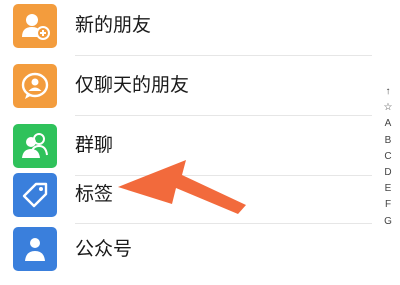 The height and width of the screenshot is (285, 400). I want to click on index-letter-c: C, so click(388, 157).